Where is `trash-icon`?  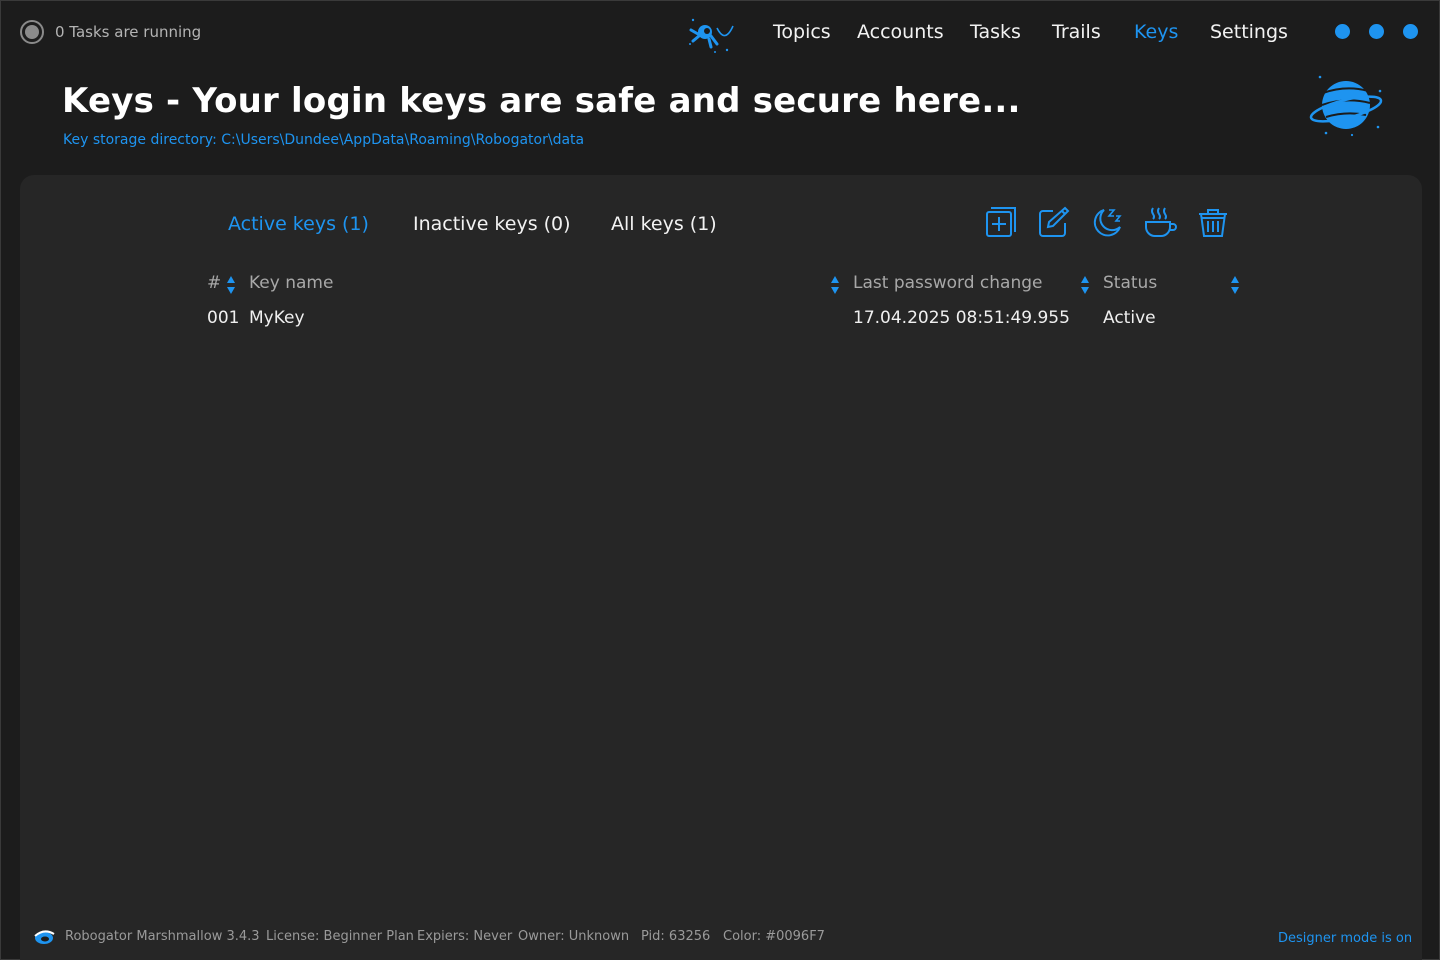 trash-icon is located at coordinates (1212, 223).